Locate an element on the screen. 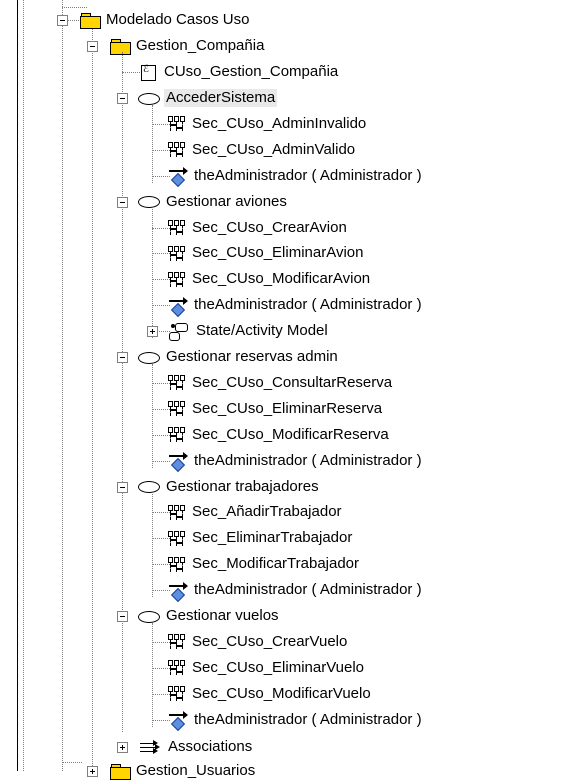 Image resolution: width=584 pixels, height=784 pixels. associations-icon is located at coordinates (151, 747).